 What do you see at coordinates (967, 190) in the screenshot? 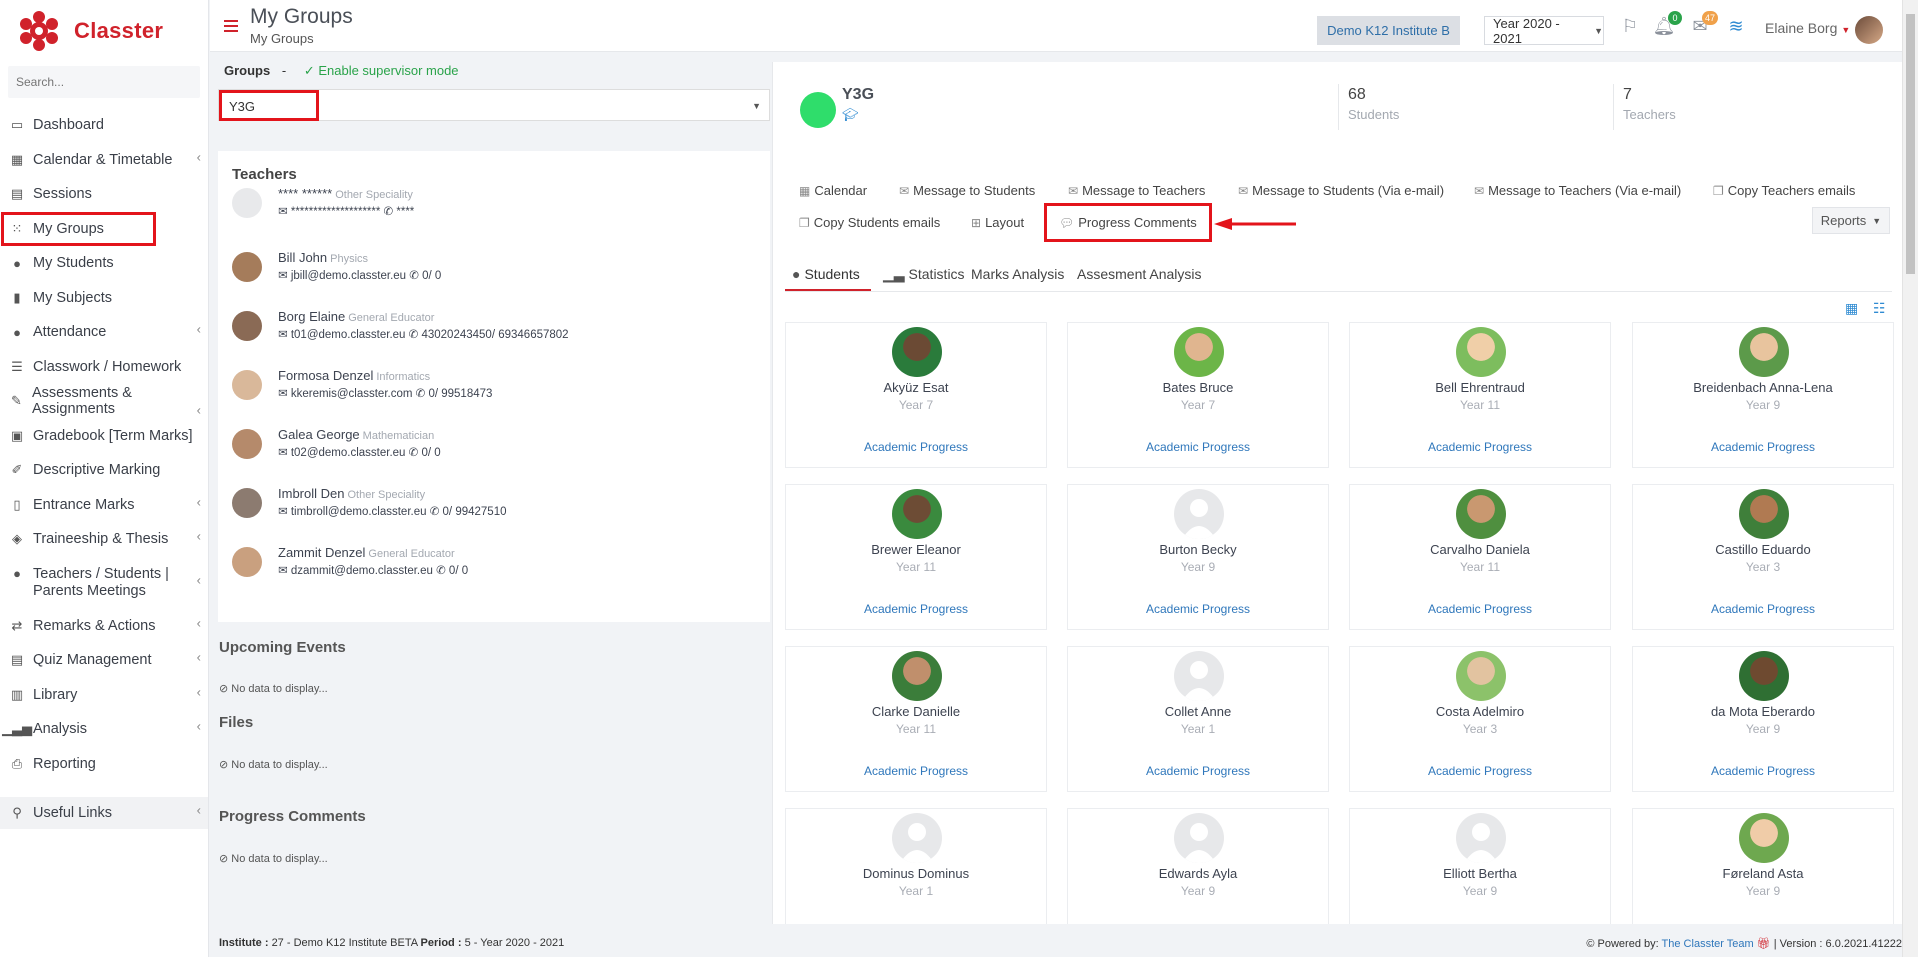
I see `message-students-action: ✉ Message to Students` at bounding box center [967, 190].